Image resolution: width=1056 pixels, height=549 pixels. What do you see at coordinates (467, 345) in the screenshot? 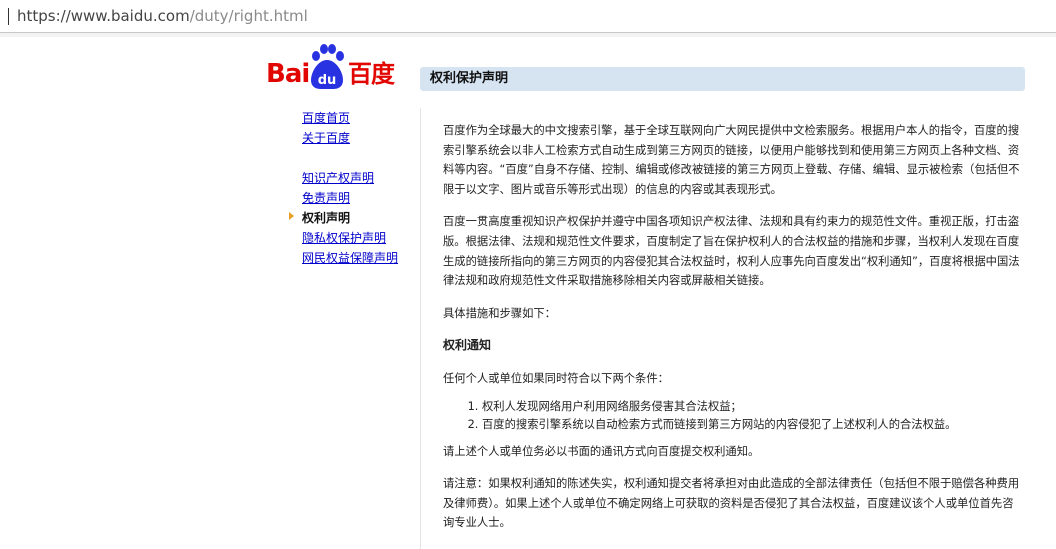
I see `section-heading-rights-notice: 权利通知` at bounding box center [467, 345].